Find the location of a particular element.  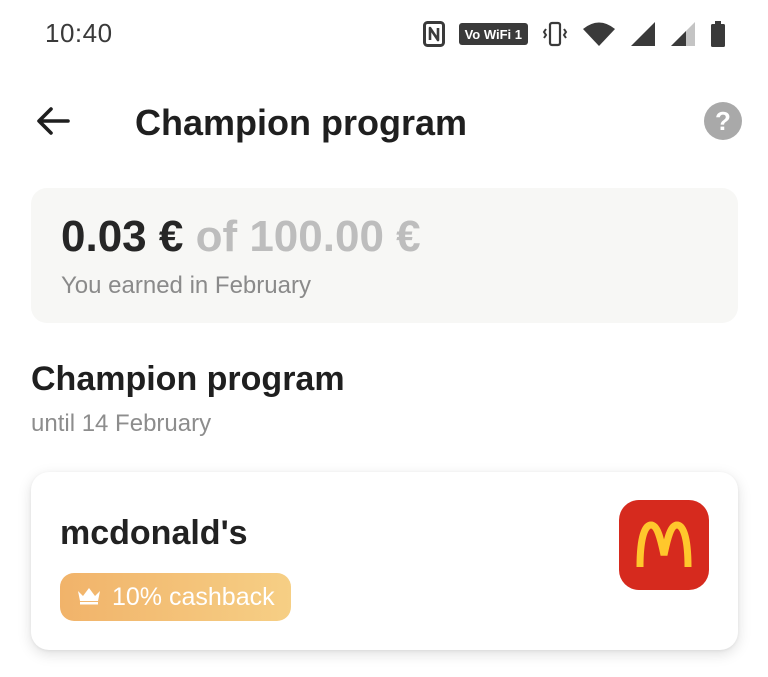

vowifi-icon: Vo WiFi 1 is located at coordinates (493, 34).